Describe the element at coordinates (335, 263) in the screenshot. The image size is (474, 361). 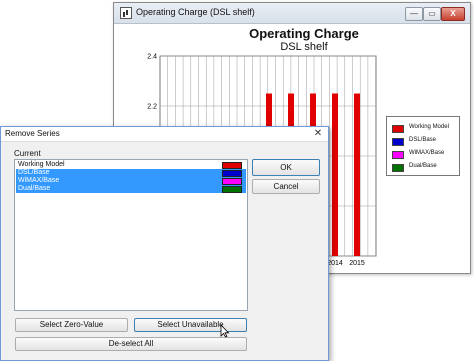
I see `x-tick-label: 2014` at that location.